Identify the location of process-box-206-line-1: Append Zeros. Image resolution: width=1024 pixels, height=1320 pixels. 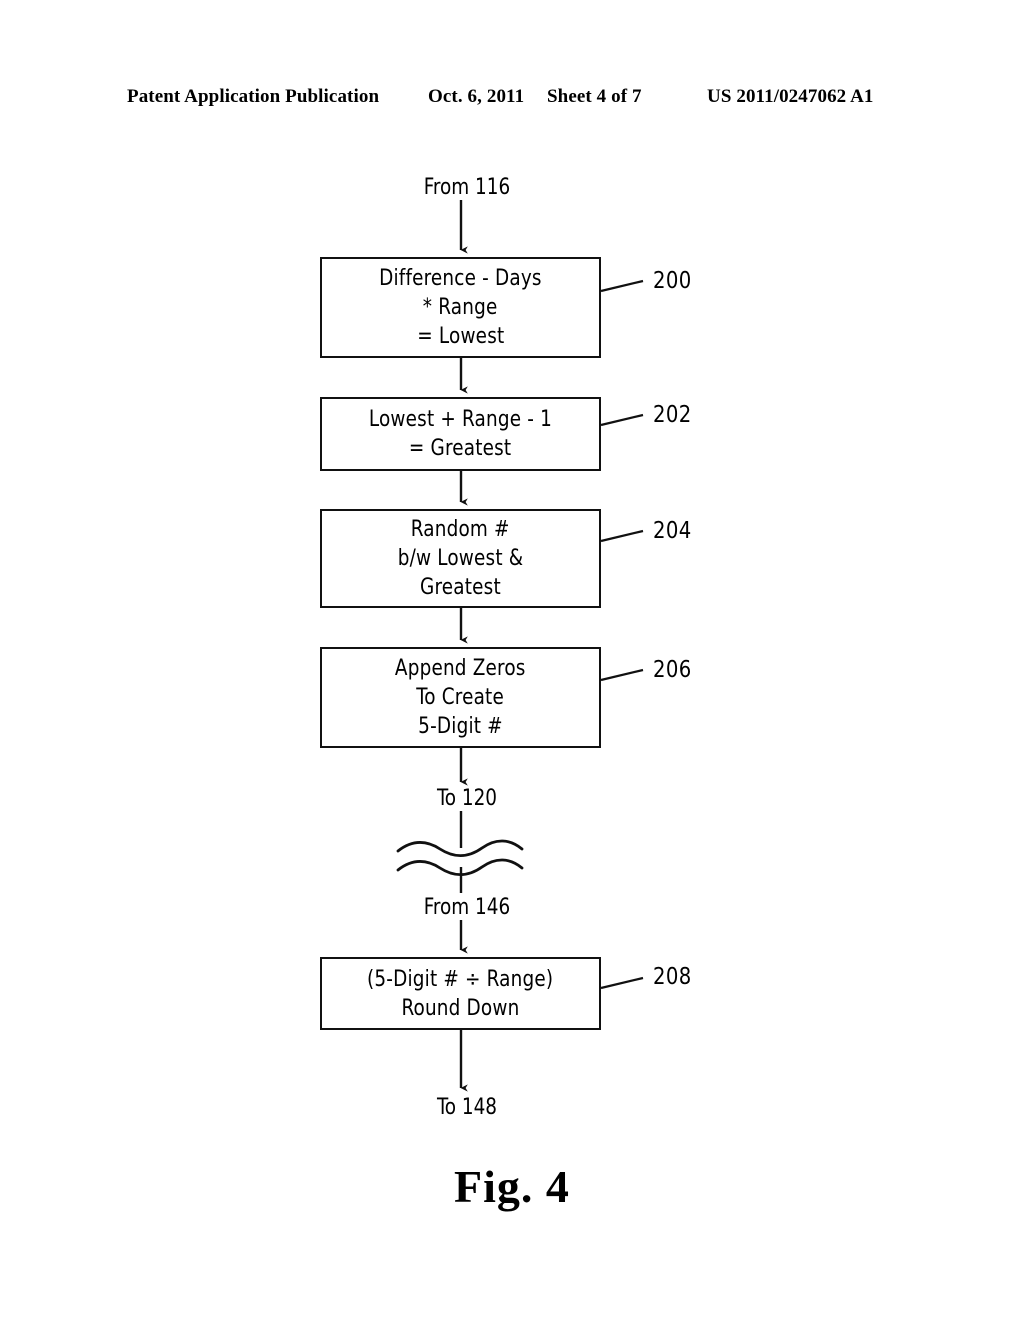
(460, 668).